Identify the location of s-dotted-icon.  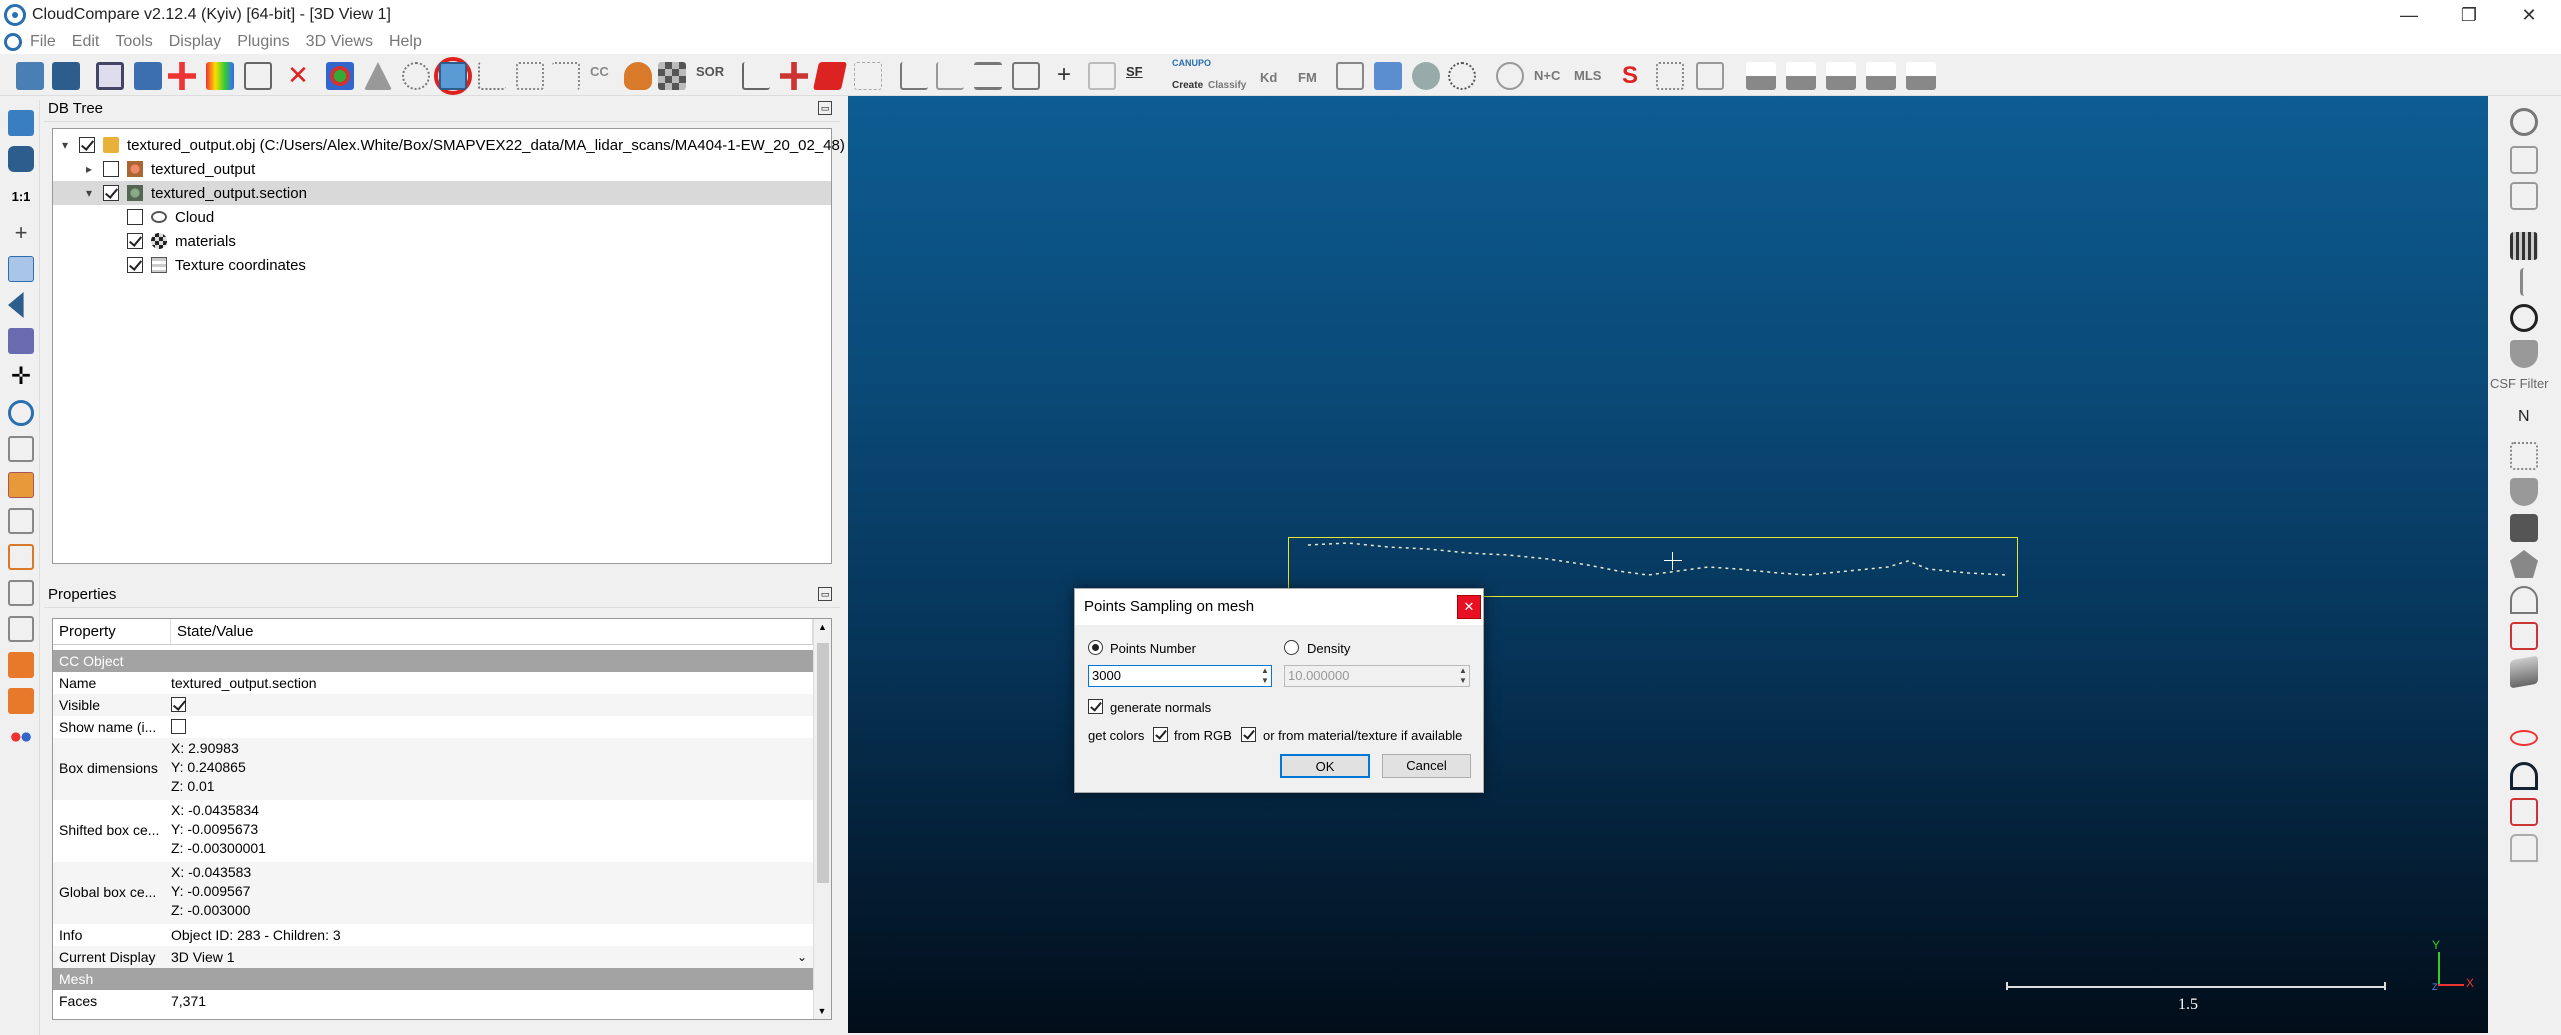
(1670, 76).